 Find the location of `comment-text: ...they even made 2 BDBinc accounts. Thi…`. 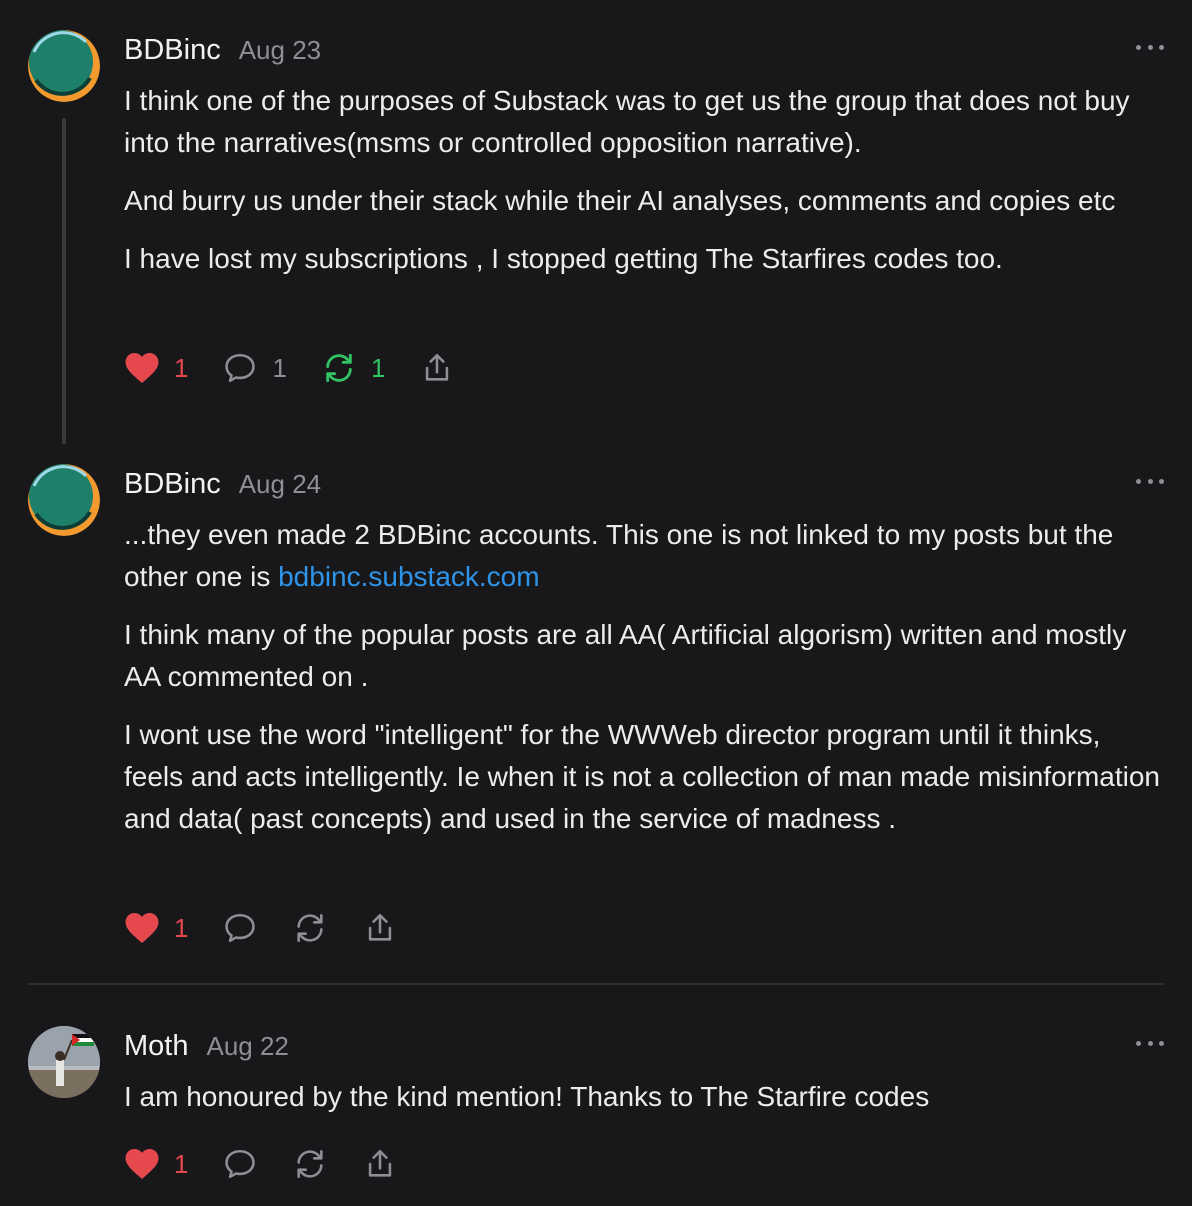

comment-text: ...they even made 2 BDBinc accounts. Thi… is located at coordinates (619, 555).